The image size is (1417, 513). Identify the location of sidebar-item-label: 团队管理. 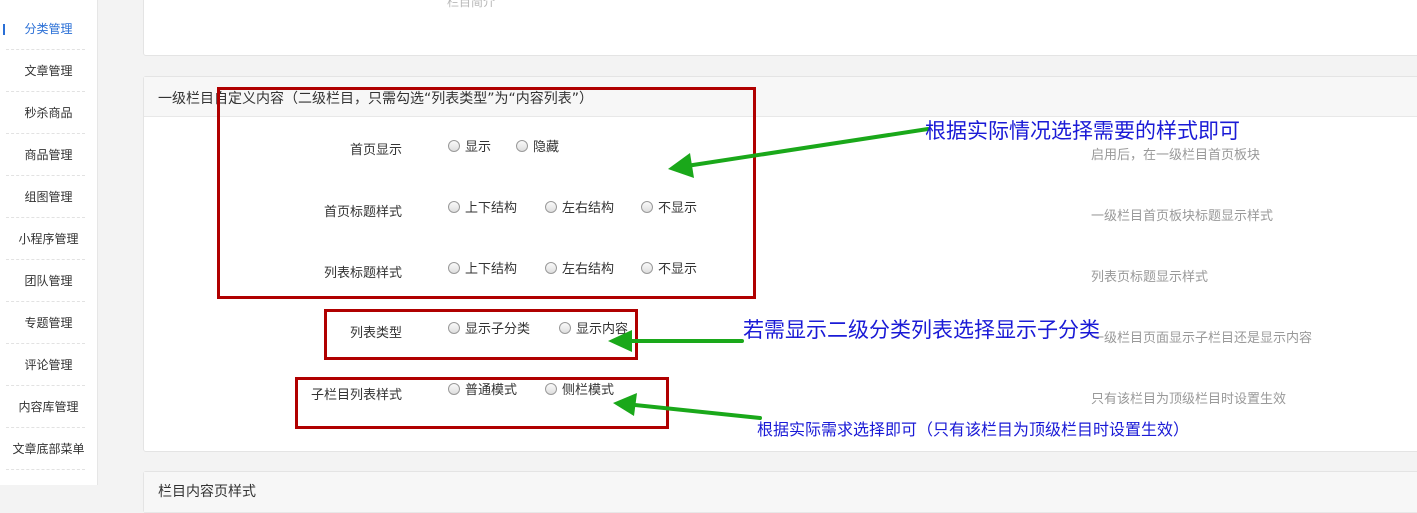
(48, 281).